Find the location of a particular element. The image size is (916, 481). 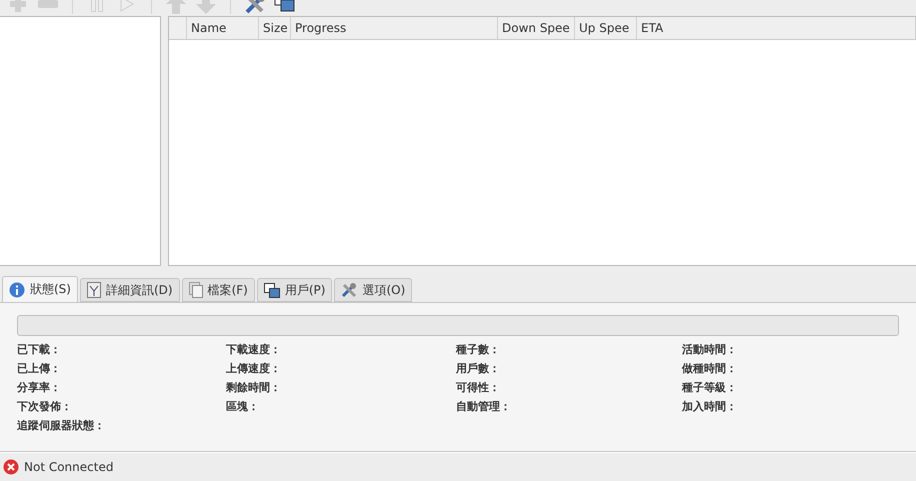

column-header: ETA is located at coordinates (776, 28).